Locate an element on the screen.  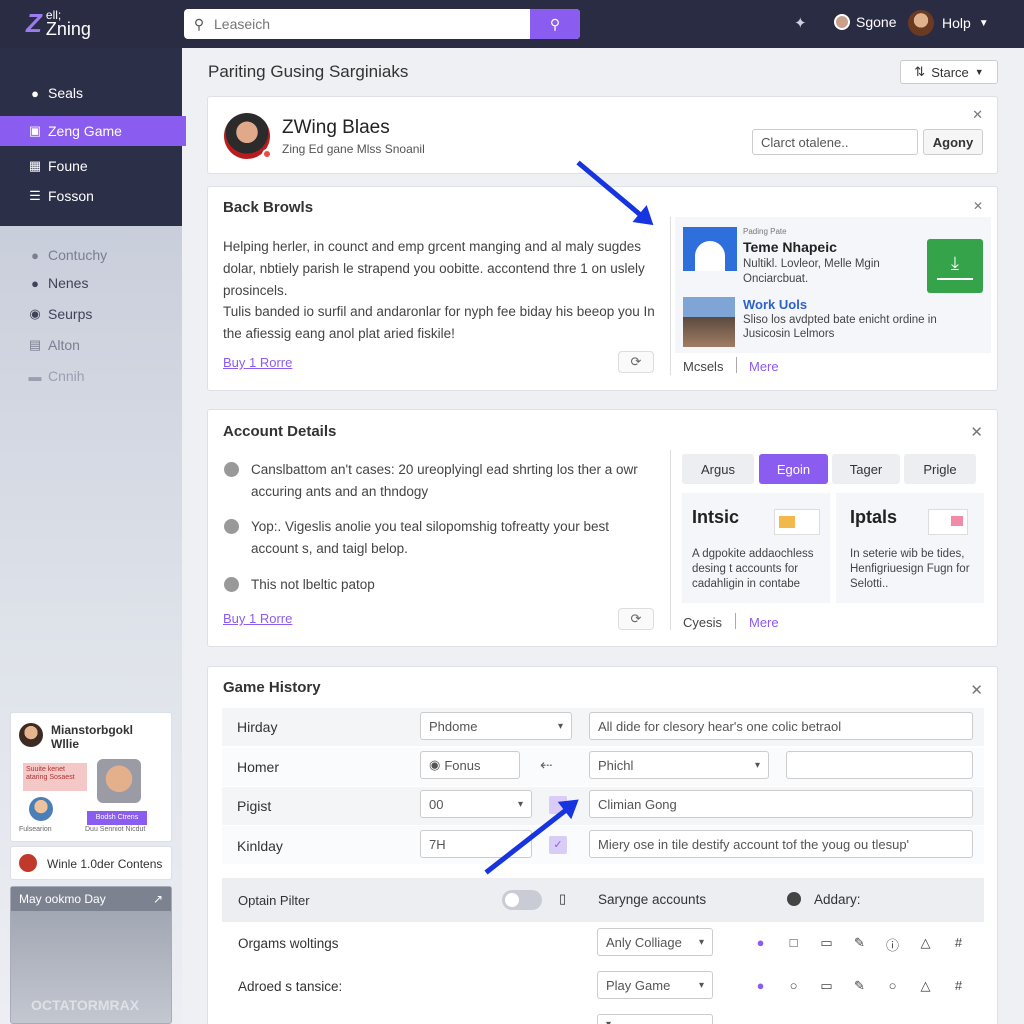
sidebar-item-alton: ▤ Alton is located at coordinates (91, 345).